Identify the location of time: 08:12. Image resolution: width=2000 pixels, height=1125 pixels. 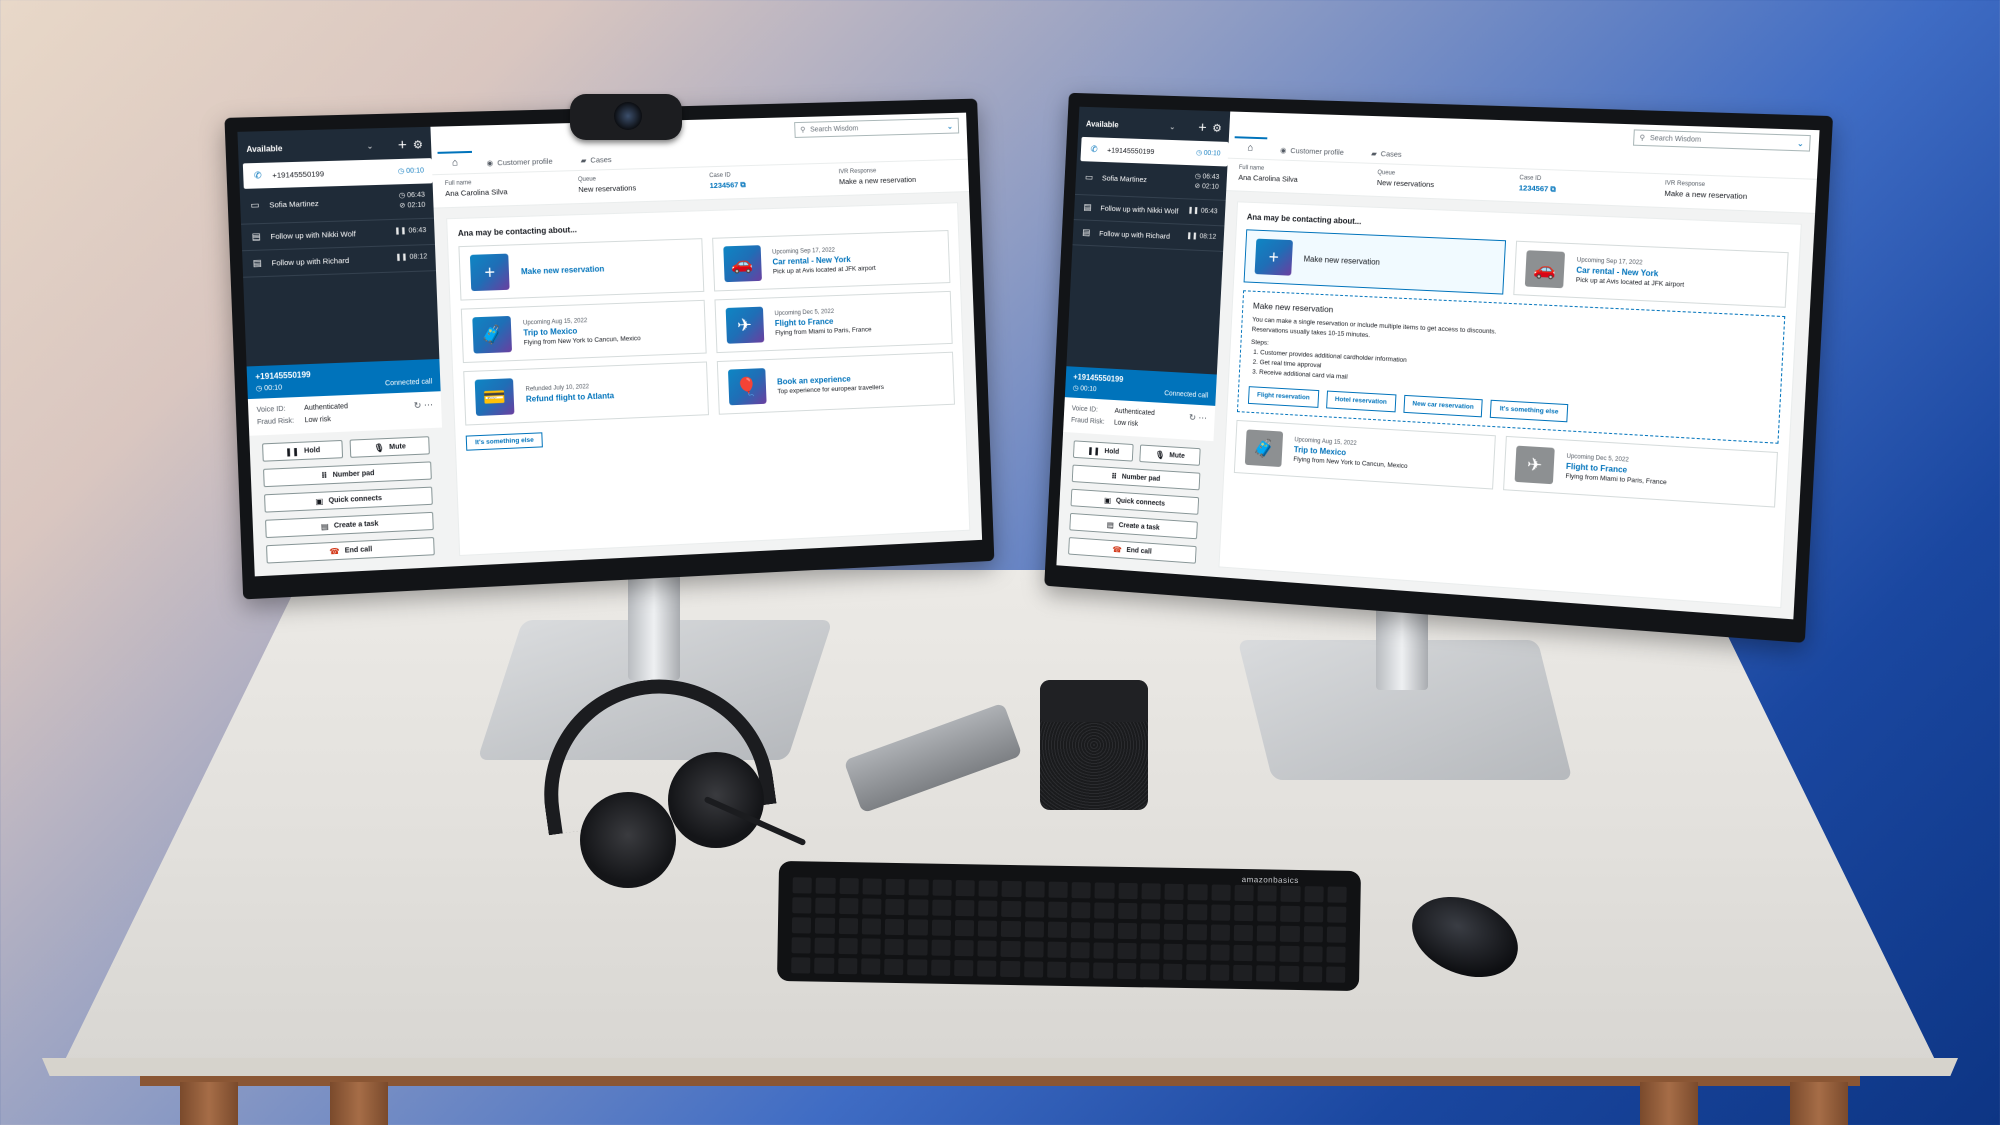
(1208, 237).